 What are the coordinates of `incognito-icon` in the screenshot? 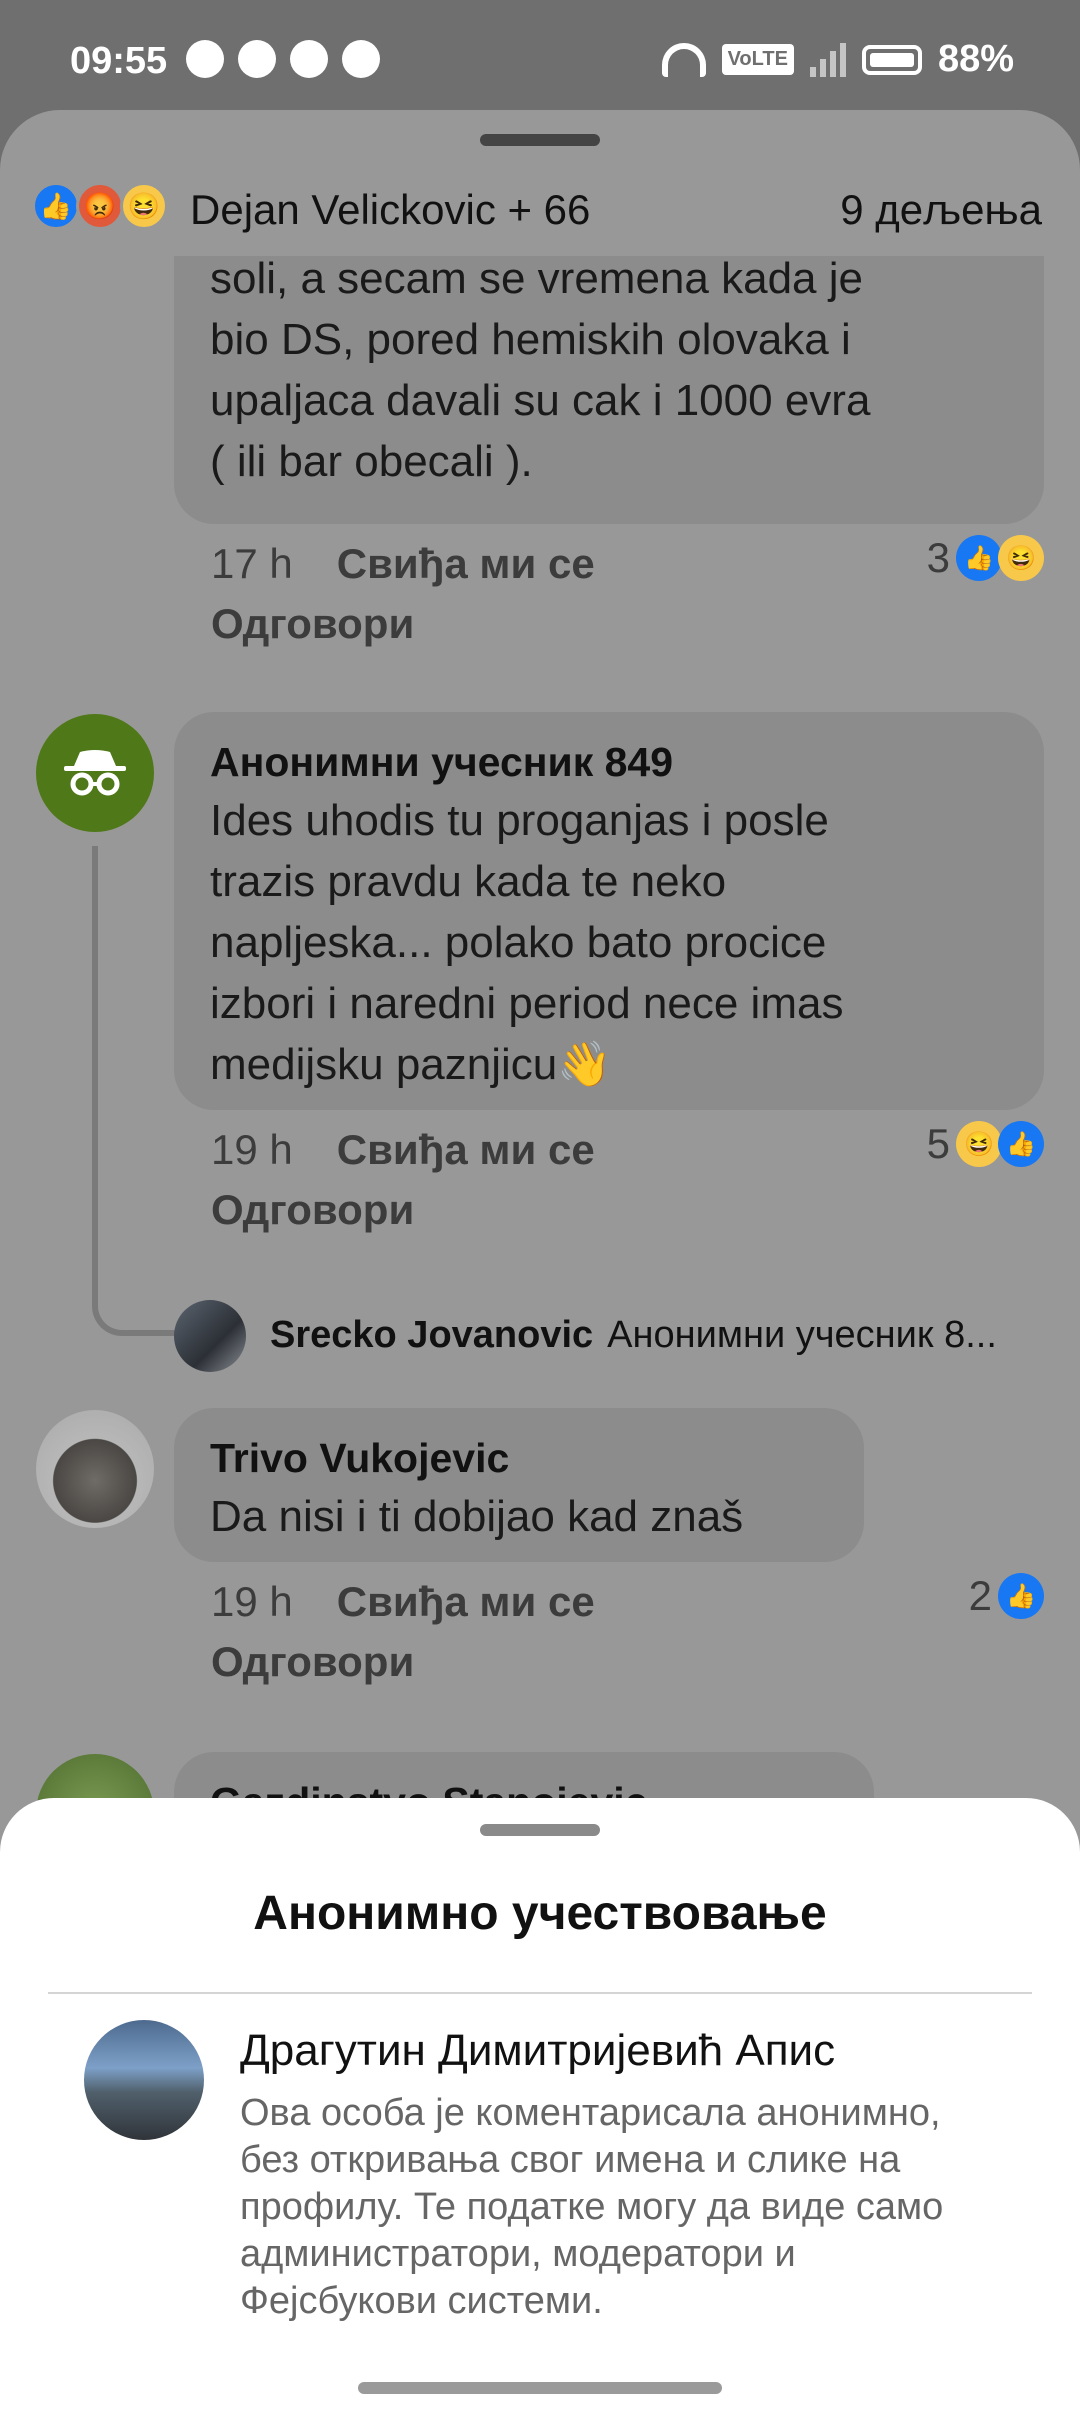 It's located at (95, 773).